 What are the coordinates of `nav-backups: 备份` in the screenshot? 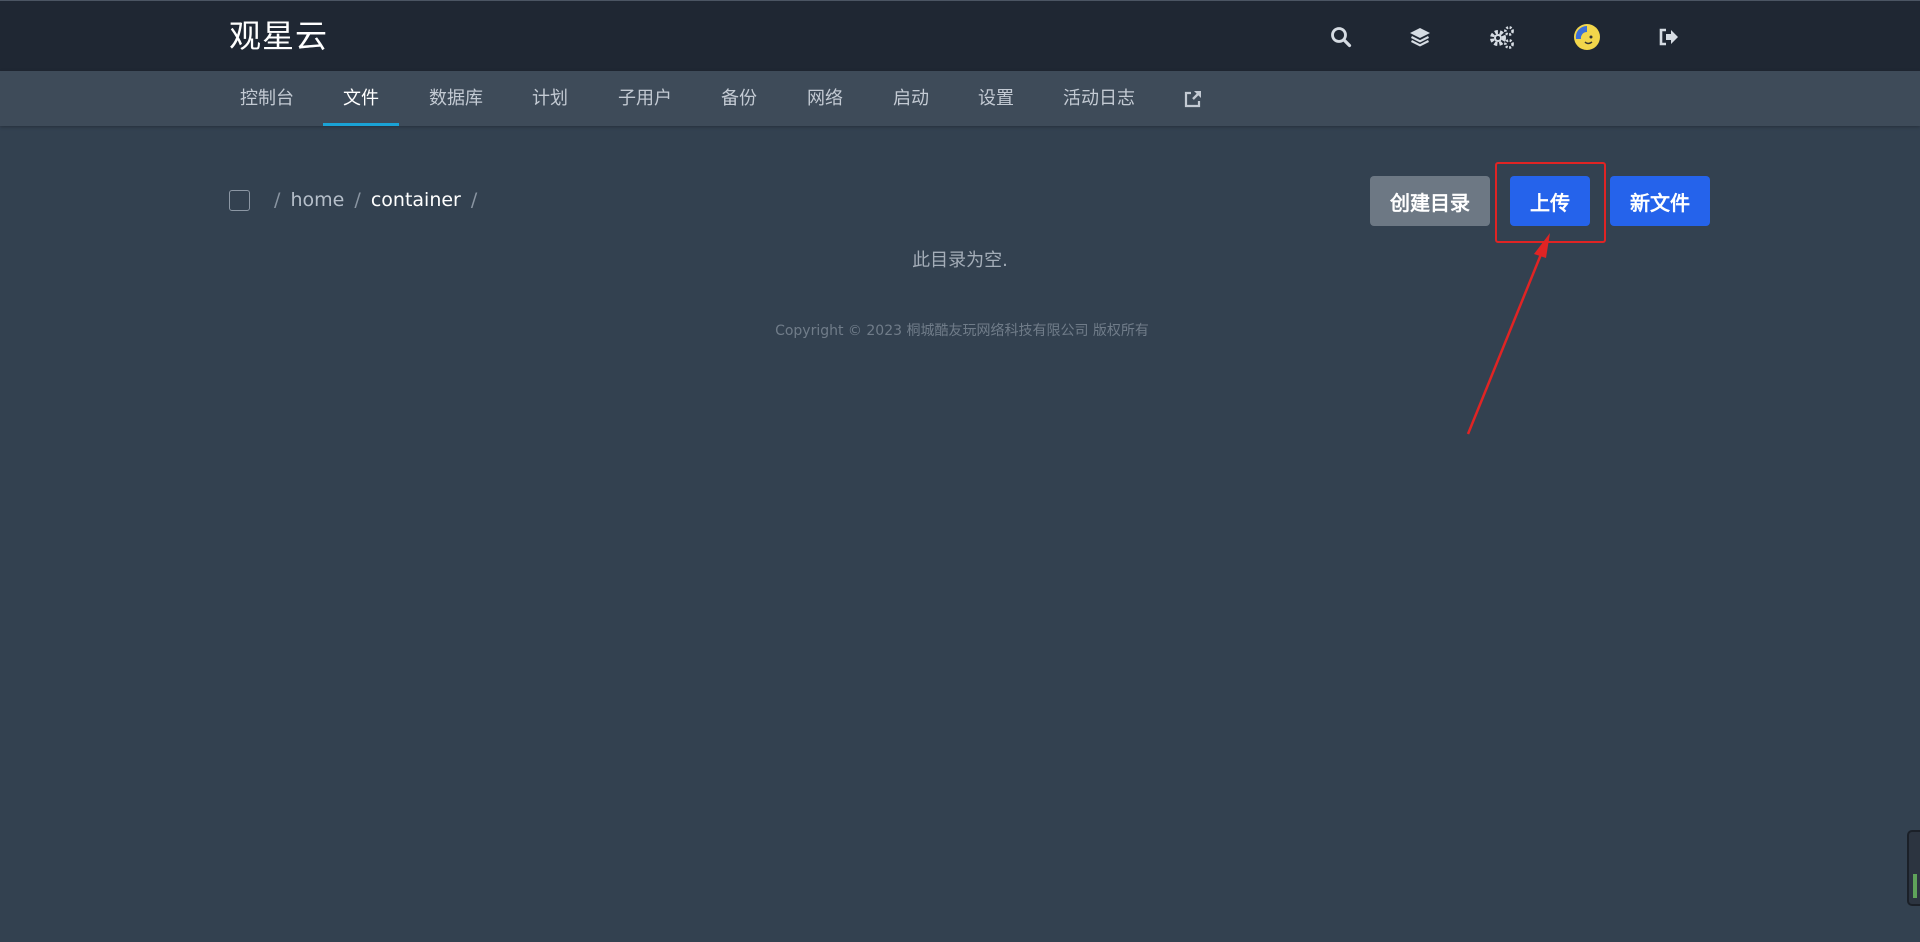 It's located at (739, 98).